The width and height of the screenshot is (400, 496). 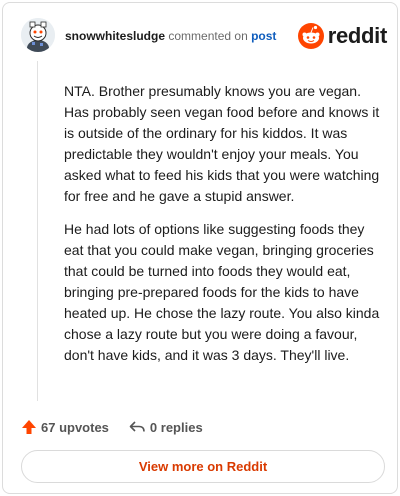 I want to click on comment-header: snowwhitesludge commented on post reddit, so click(x=204, y=36).